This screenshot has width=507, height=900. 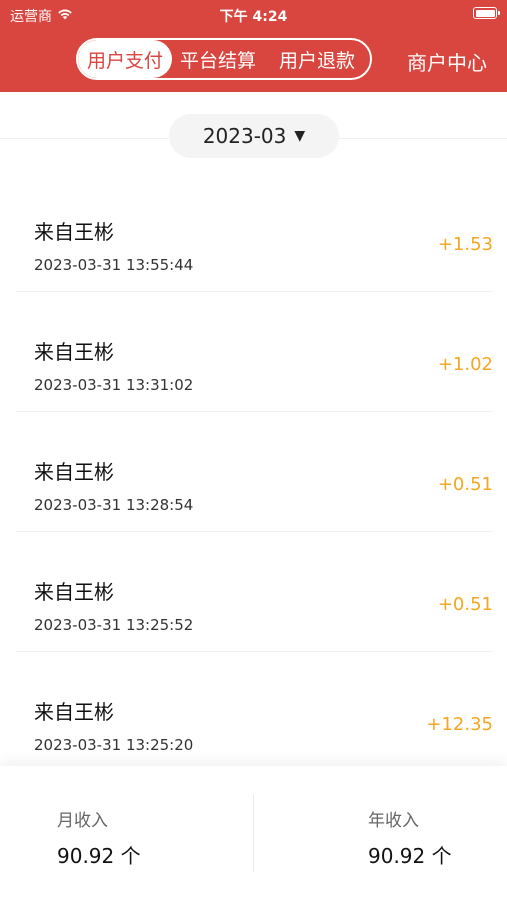 I want to click on status-time: 下午 4:24, so click(x=253, y=17).